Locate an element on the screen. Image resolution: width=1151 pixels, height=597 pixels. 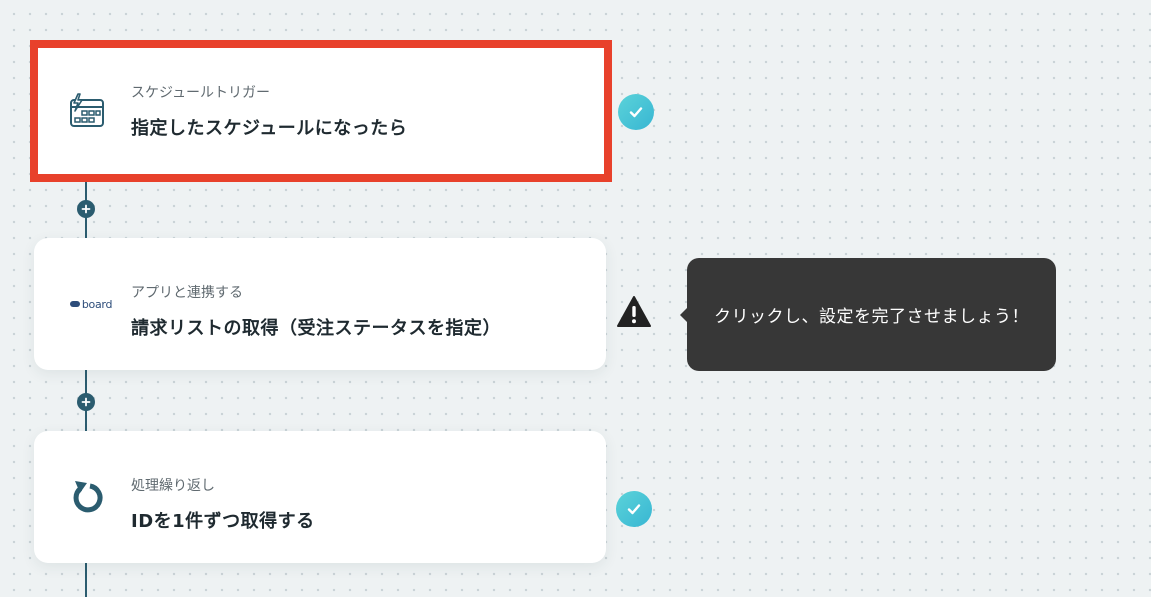
step-subtitle: 処理繰り返し is located at coordinates (173, 486).